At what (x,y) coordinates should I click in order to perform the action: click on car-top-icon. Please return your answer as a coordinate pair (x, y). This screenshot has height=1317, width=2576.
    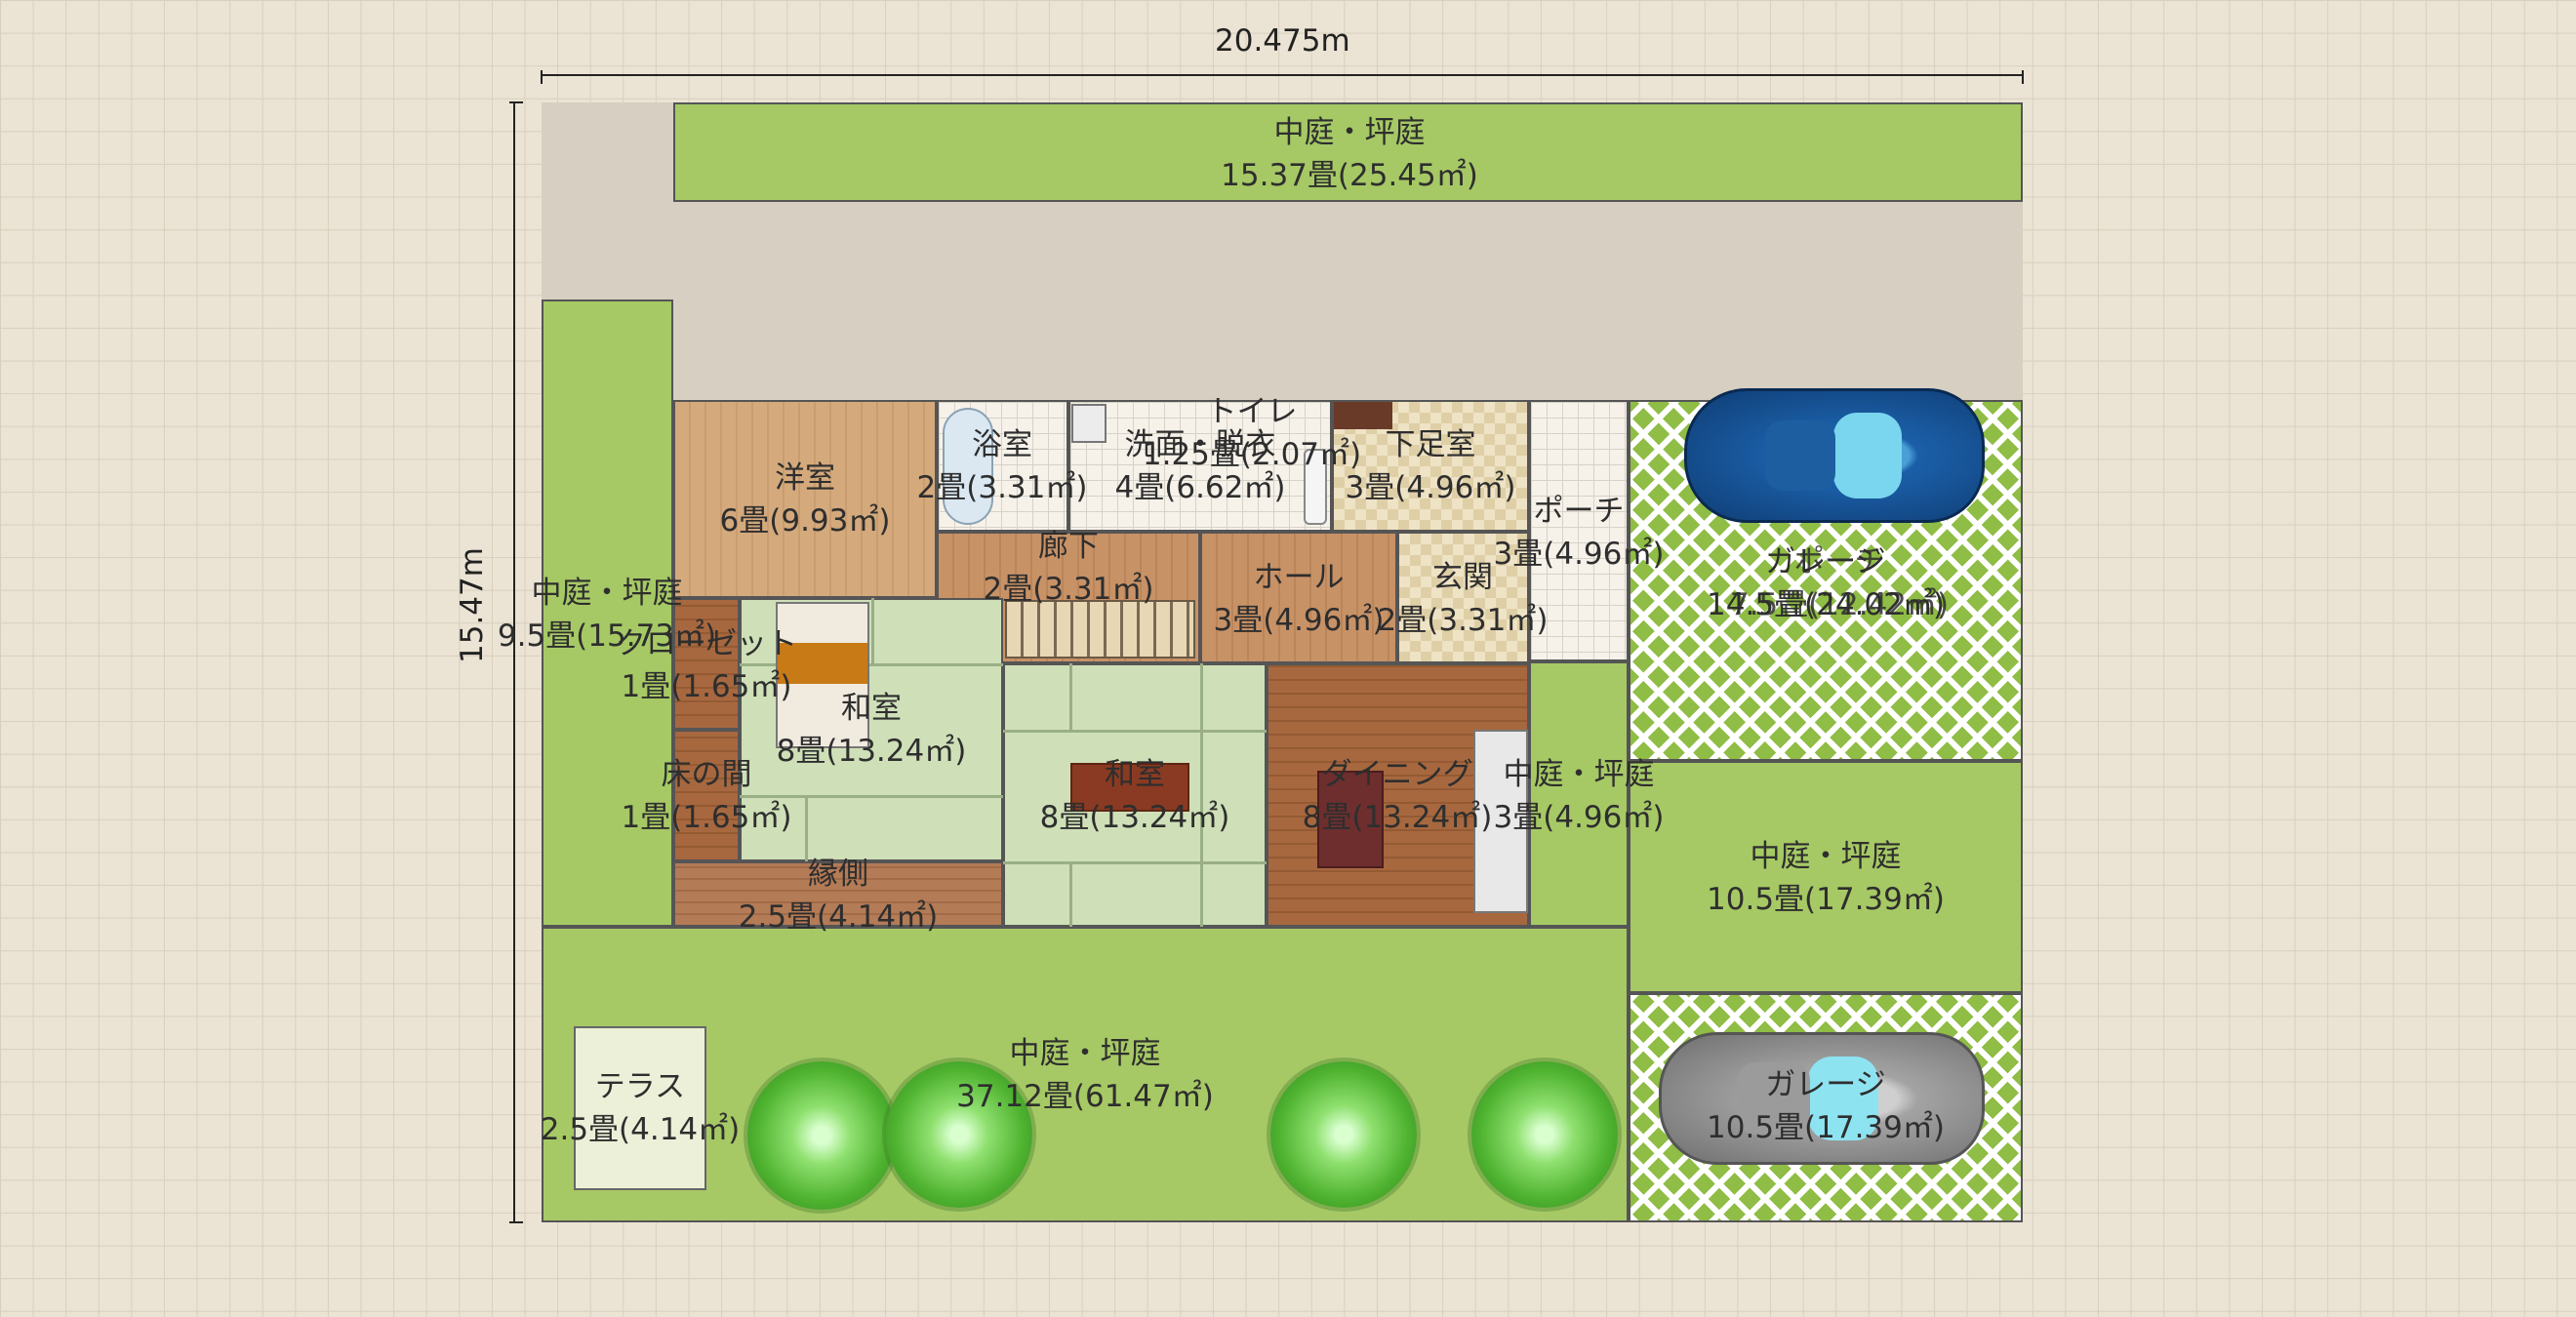
    Looking at the image, I should click on (1834, 455).